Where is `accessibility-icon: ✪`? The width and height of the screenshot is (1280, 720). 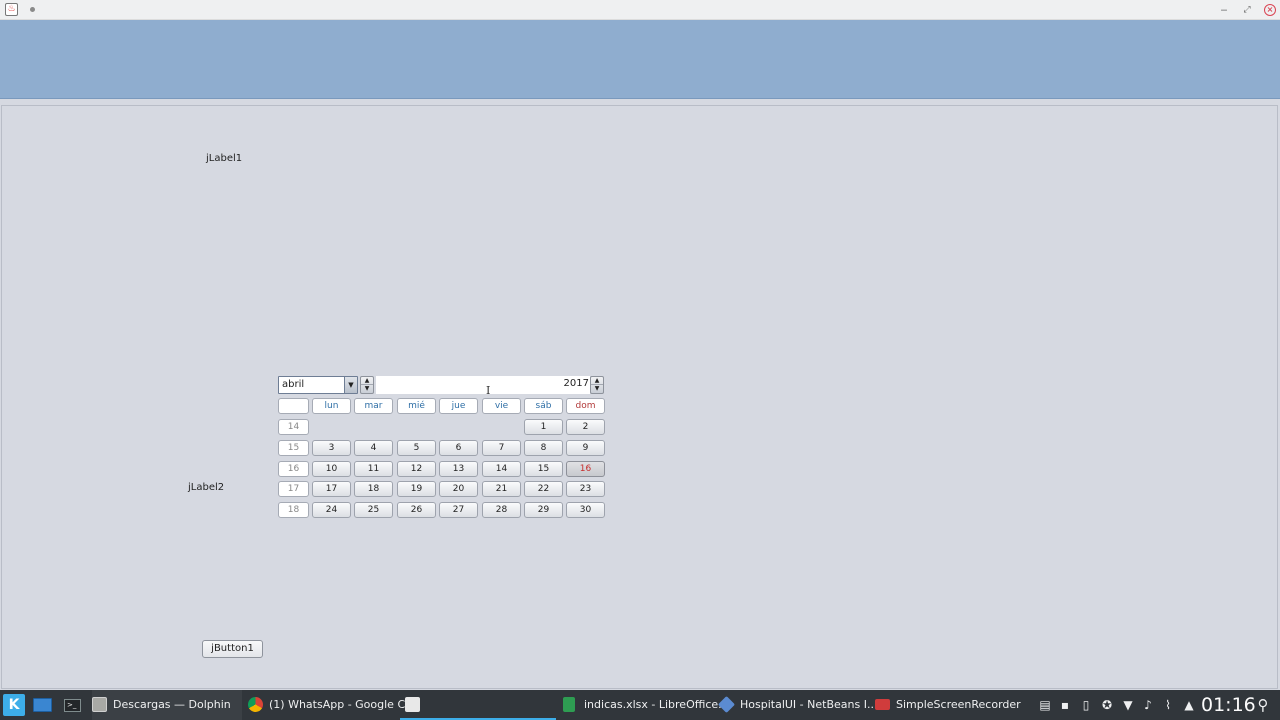 accessibility-icon: ✪ is located at coordinates (1107, 705).